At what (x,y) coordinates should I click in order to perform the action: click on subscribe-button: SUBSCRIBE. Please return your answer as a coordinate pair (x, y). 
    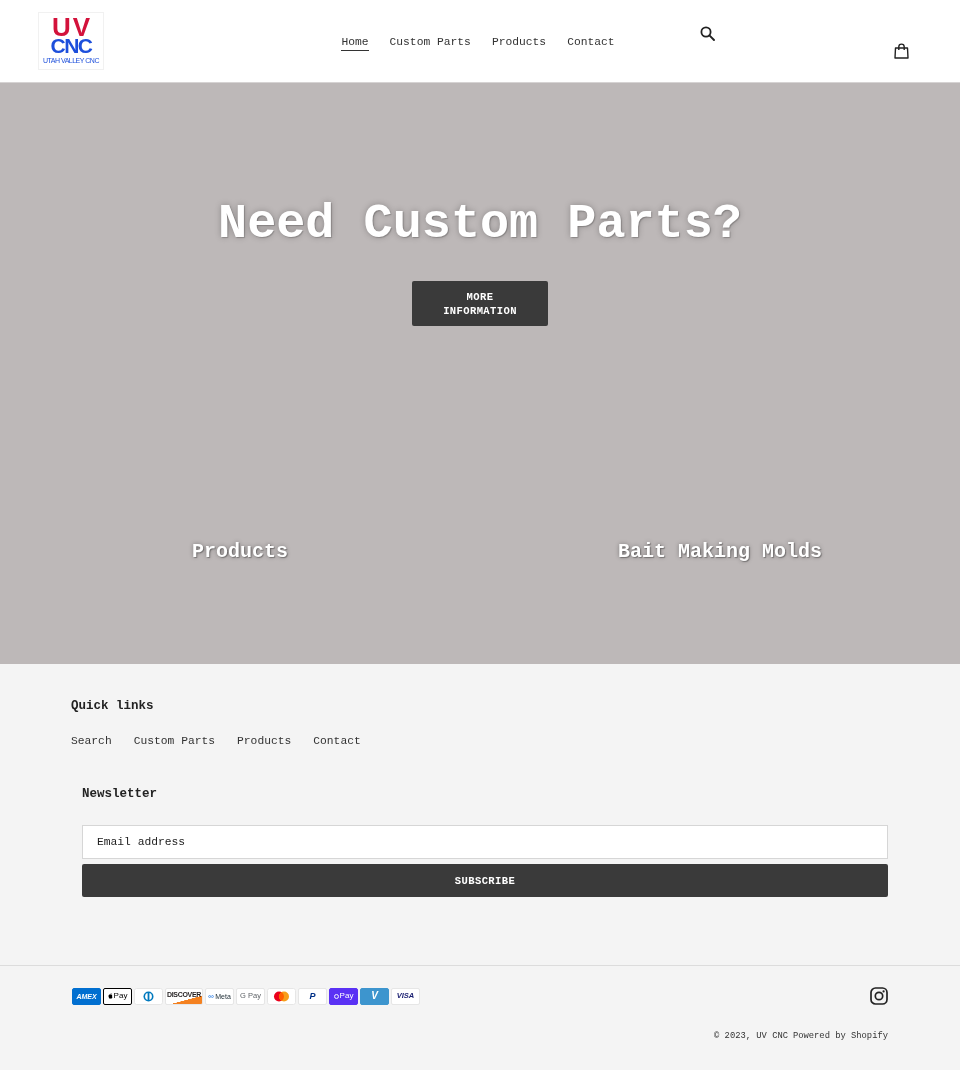
    Looking at the image, I should click on (485, 880).